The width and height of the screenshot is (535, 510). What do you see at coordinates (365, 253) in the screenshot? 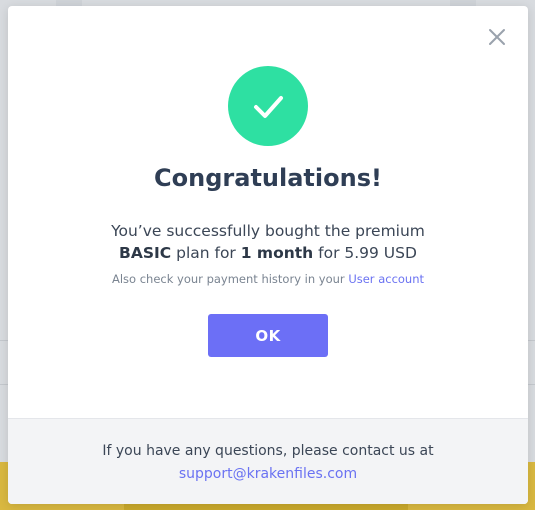
I see `price-text: for 5.99 USD` at bounding box center [365, 253].